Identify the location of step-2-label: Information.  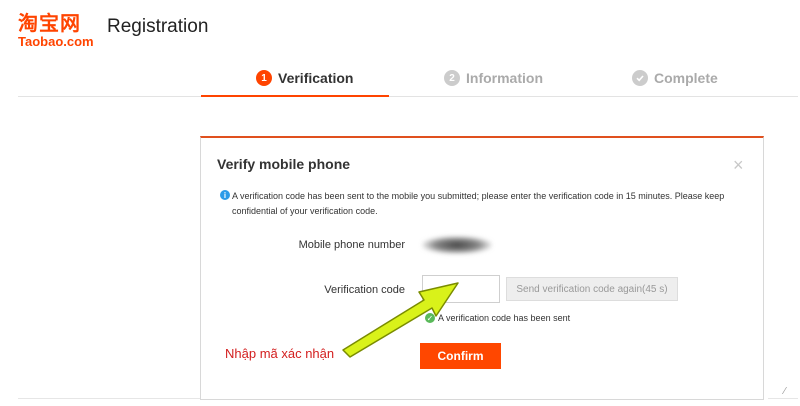
(504, 78).